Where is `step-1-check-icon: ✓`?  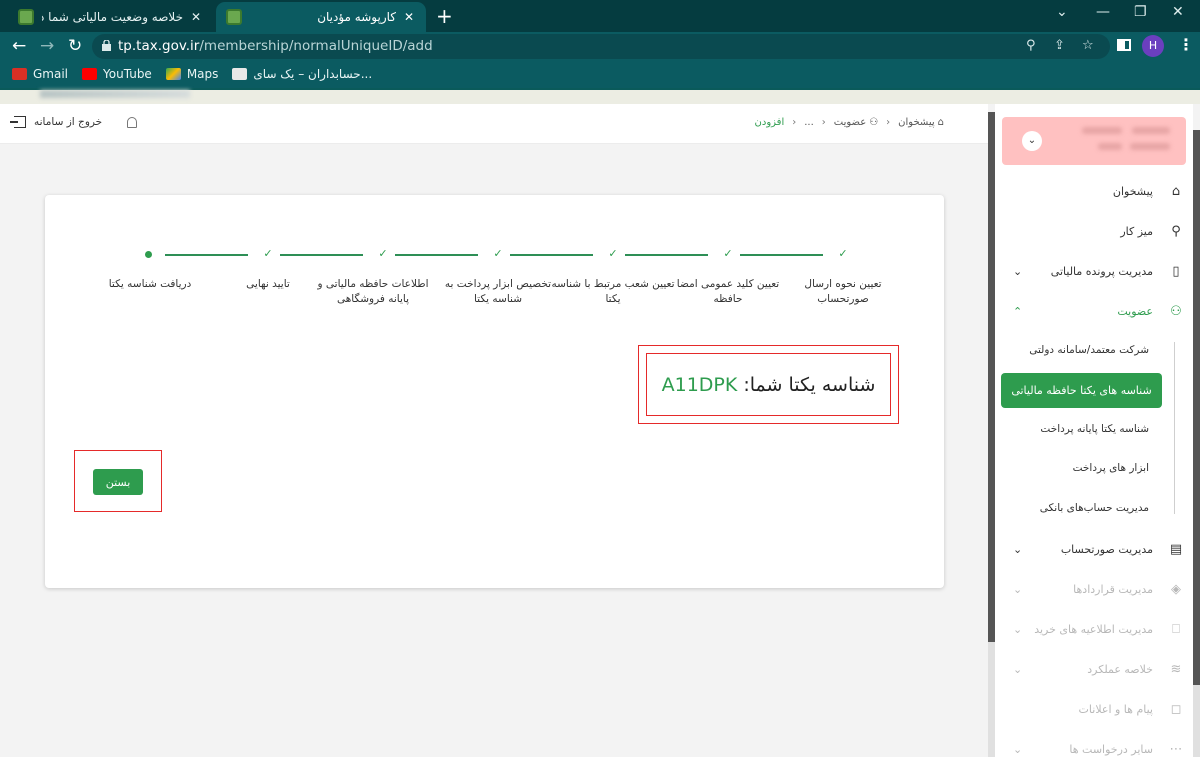
step-1-check-icon: ✓ is located at coordinates (843, 253).